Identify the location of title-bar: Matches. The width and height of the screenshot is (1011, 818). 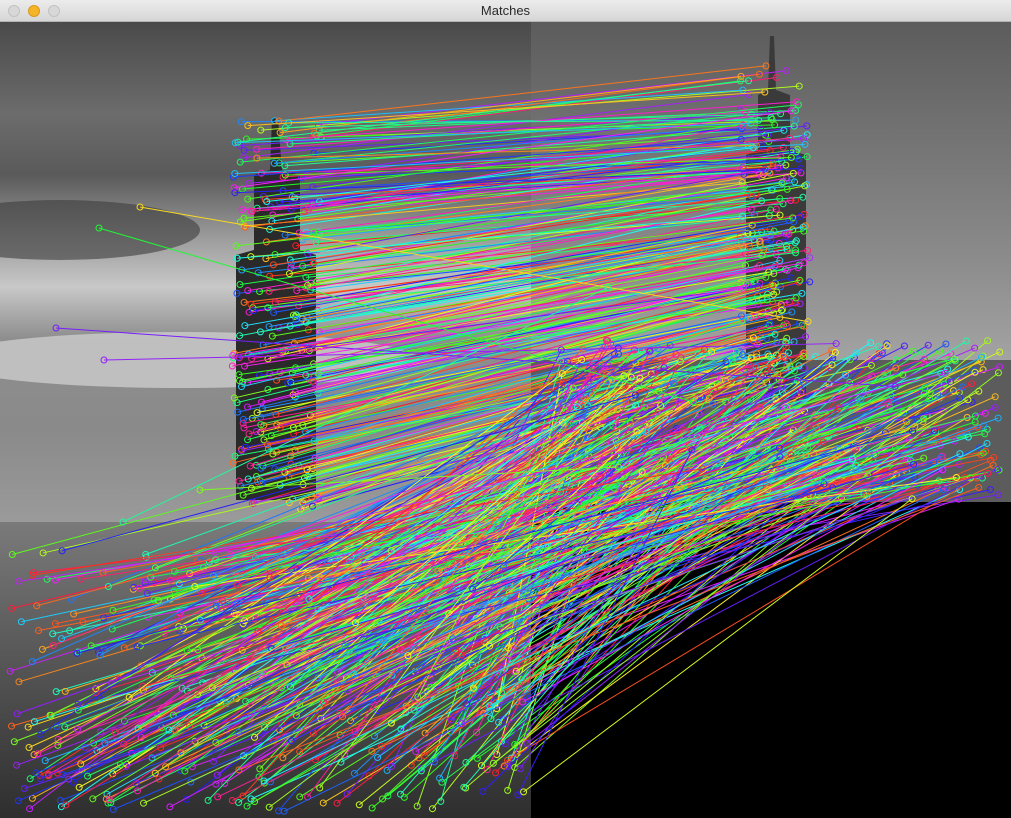
(505, 11).